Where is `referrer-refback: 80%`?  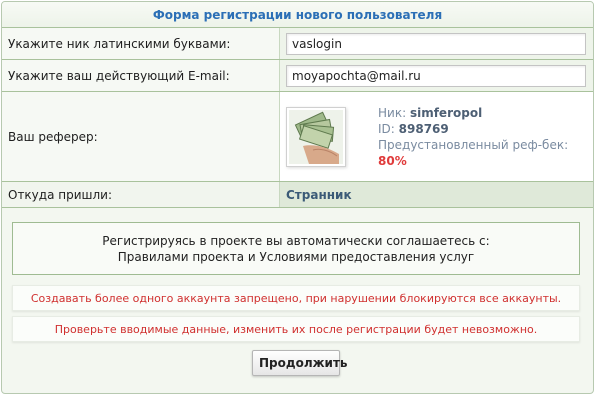
referrer-refback: 80% is located at coordinates (392, 160).